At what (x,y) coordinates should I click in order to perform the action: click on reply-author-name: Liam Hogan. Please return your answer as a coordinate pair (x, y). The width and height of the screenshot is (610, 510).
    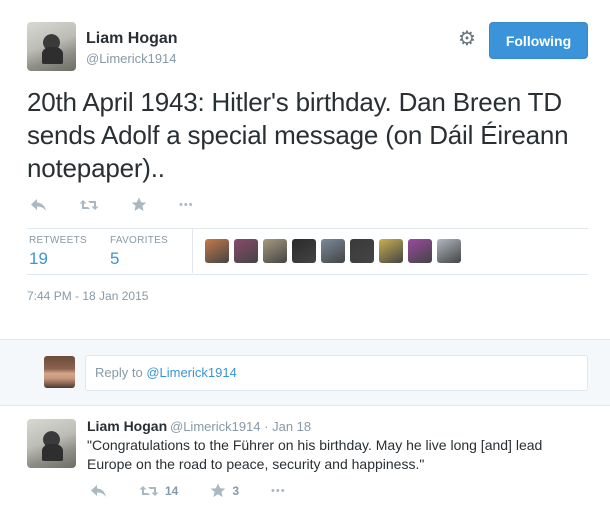
    Looking at the image, I should click on (127, 426).